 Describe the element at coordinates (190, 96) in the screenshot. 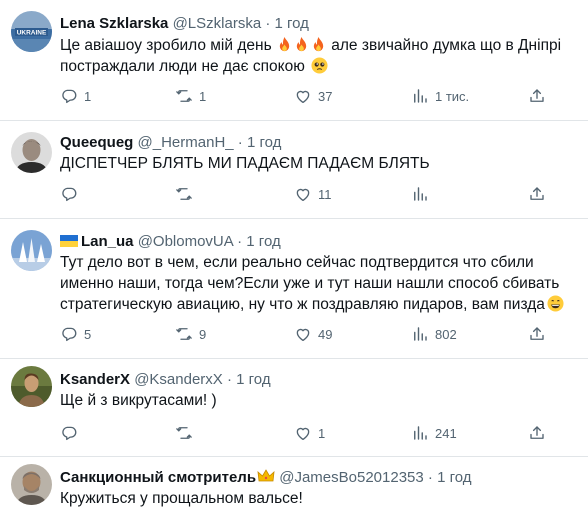

I see `retweet-button: 1` at that location.